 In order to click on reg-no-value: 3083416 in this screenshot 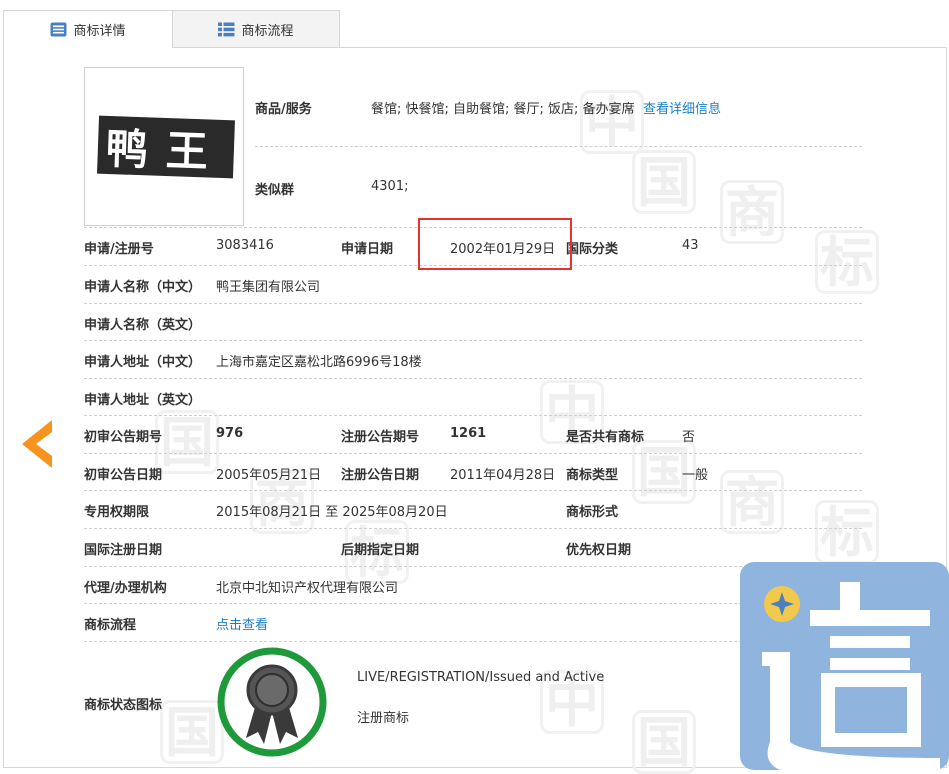, I will do `click(245, 245)`.